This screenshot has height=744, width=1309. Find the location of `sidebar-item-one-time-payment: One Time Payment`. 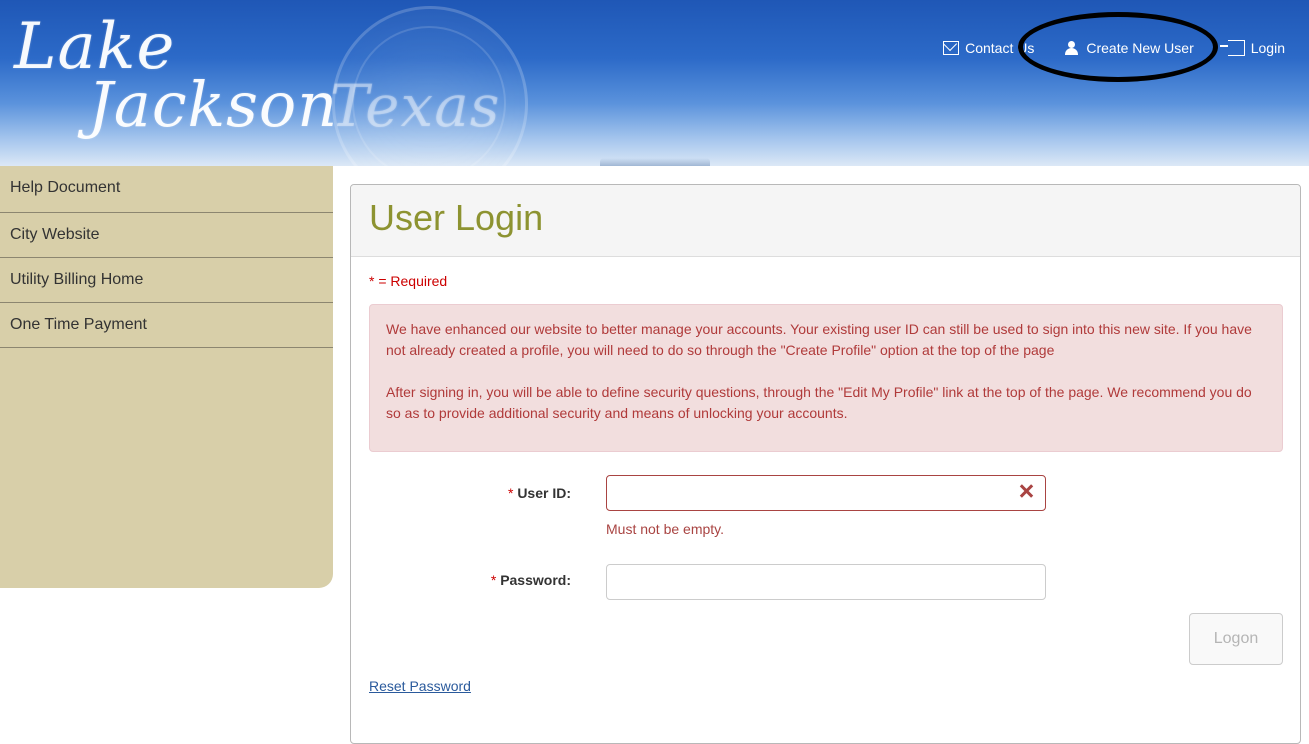

sidebar-item-one-time-payment: One Time Payment is located at coordinates (166, 325).